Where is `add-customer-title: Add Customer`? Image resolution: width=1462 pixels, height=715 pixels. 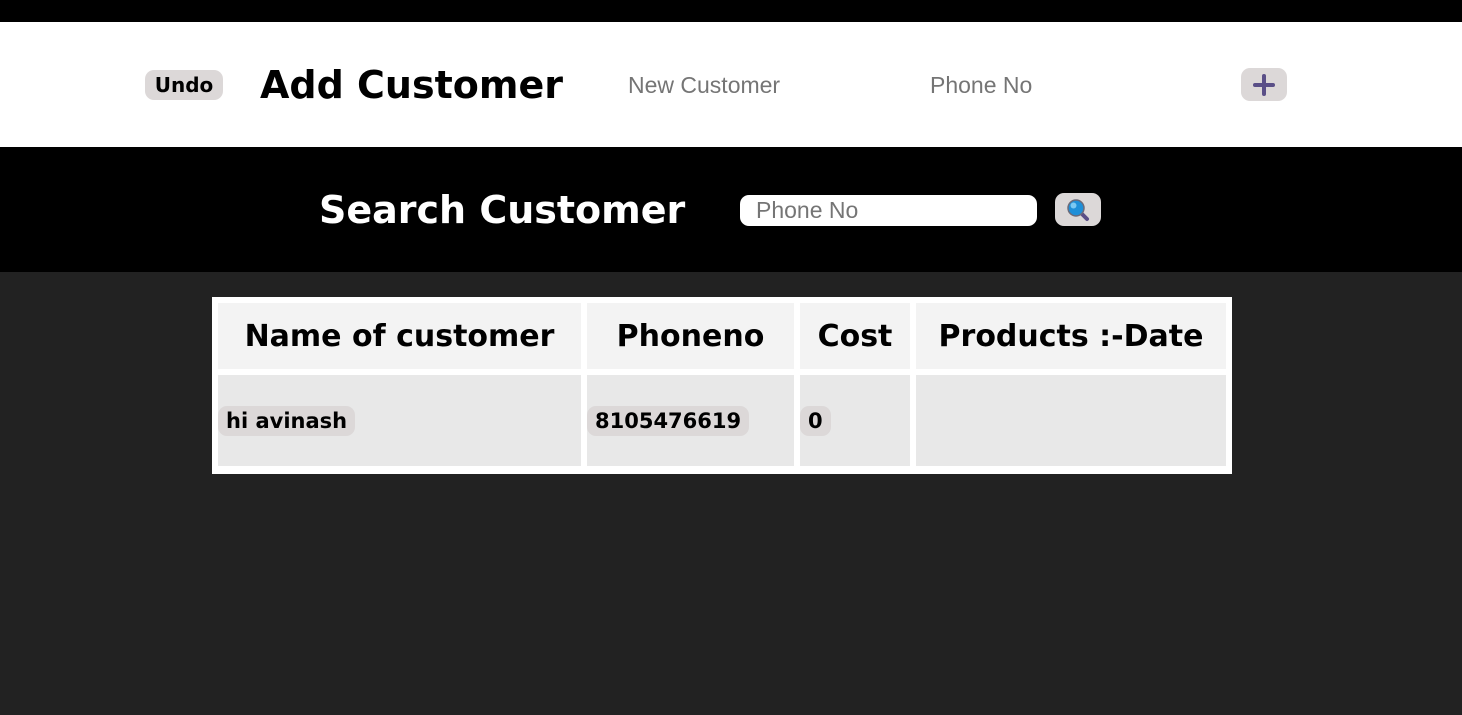
add-customer-title: Add Customer is located at coordinates (411, 85).